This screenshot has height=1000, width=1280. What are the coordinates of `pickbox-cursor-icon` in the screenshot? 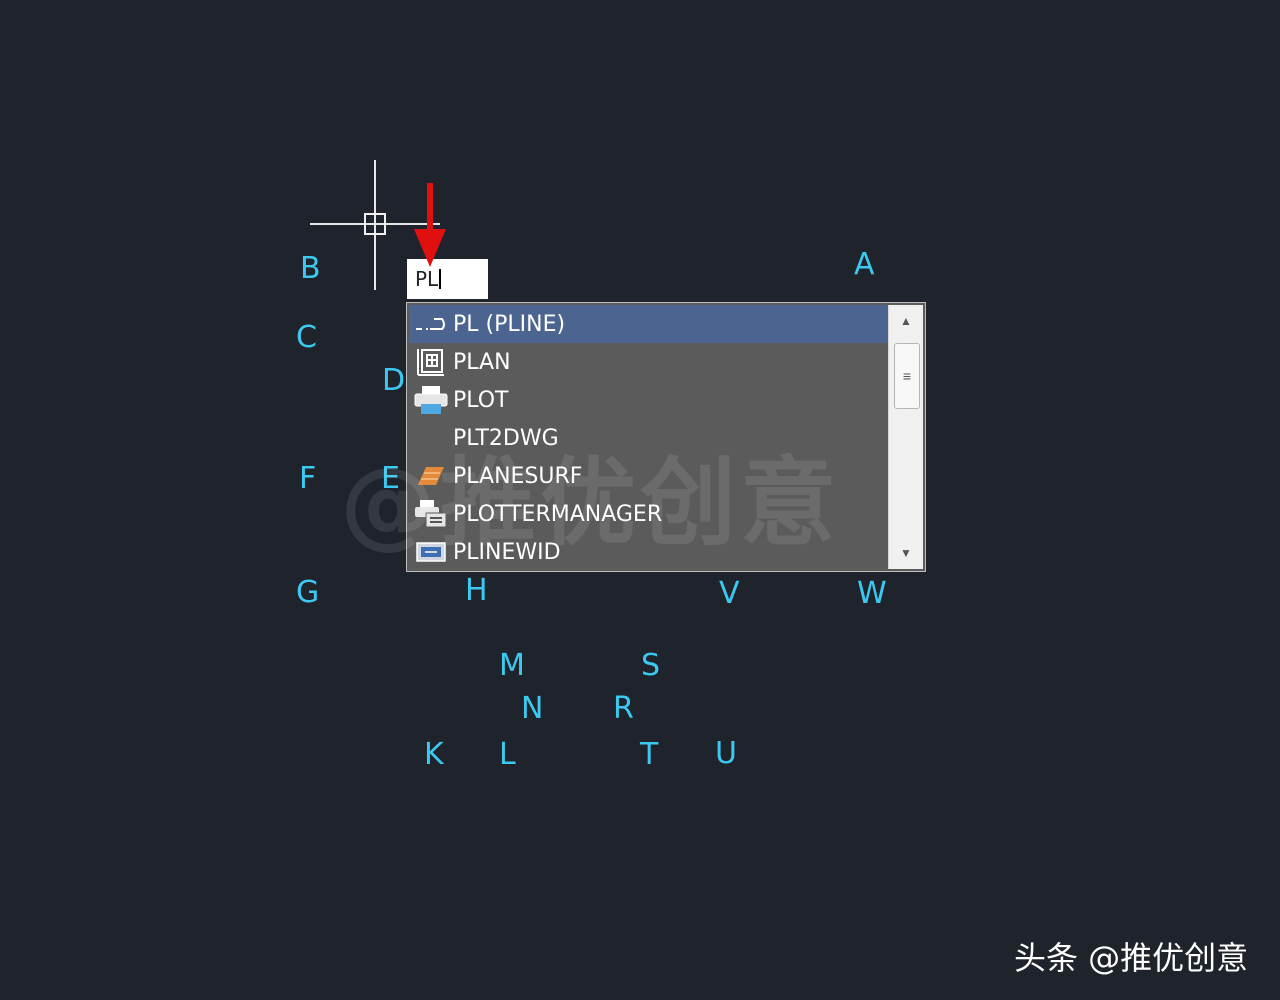 It's located at (375, 224).